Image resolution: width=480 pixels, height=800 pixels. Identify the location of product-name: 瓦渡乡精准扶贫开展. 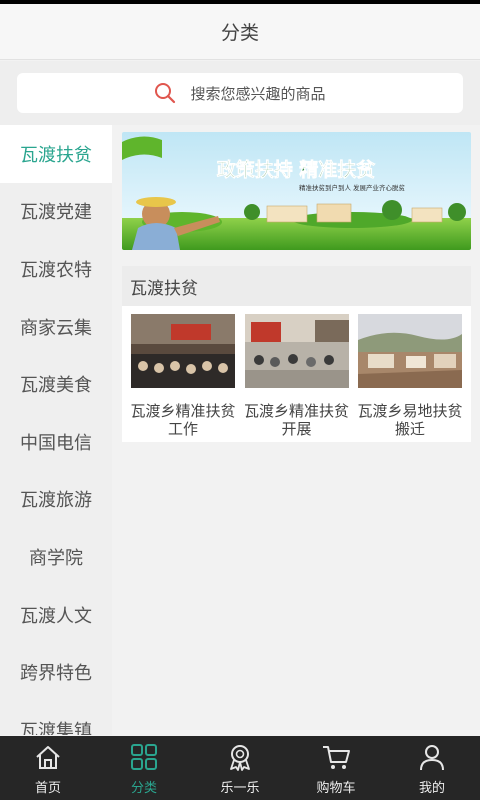
(296, 420).